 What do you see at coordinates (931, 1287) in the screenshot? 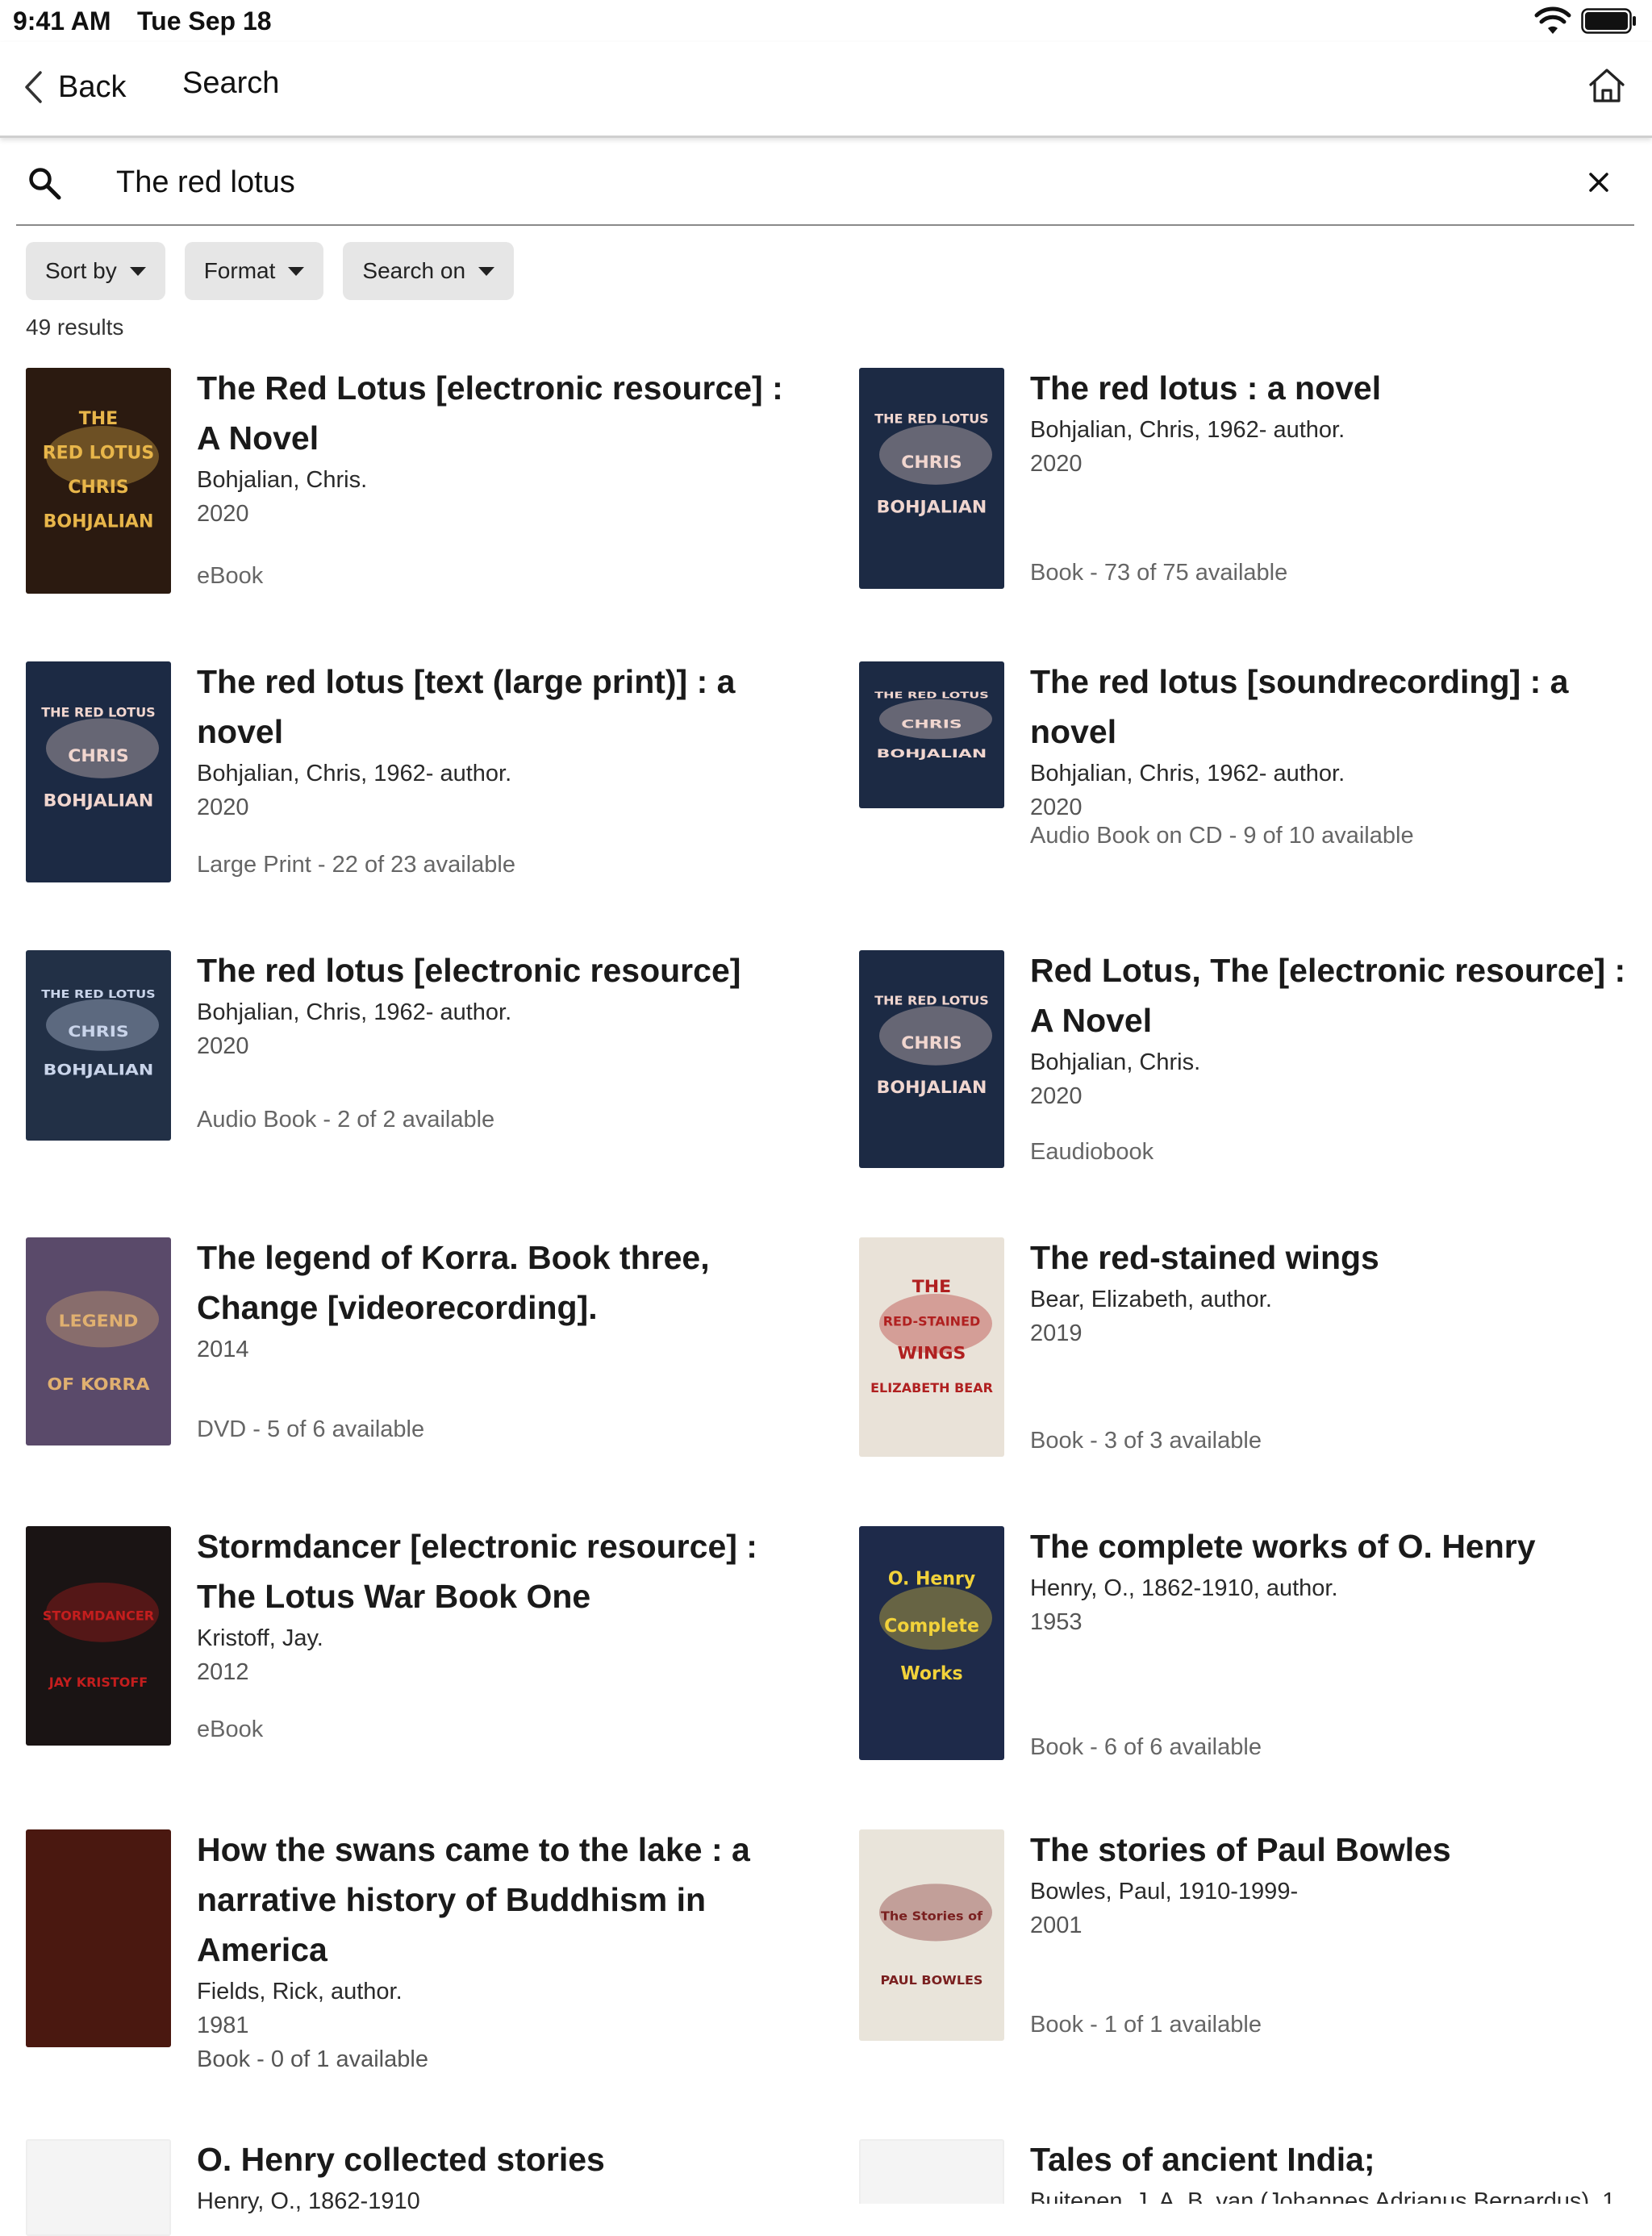
I see `cover-text: THE` at bounding box center [931, 1287].